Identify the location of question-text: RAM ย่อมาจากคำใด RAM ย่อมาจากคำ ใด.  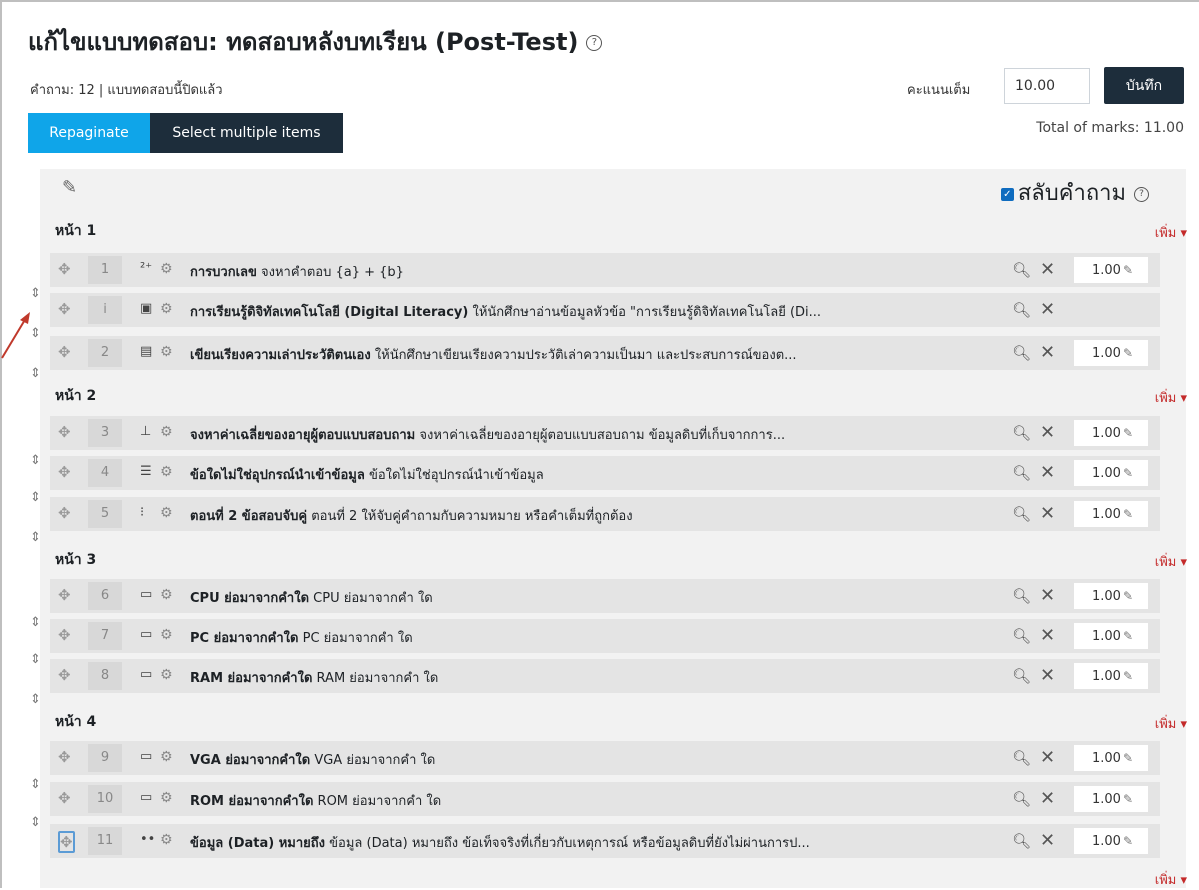
(590, 677).